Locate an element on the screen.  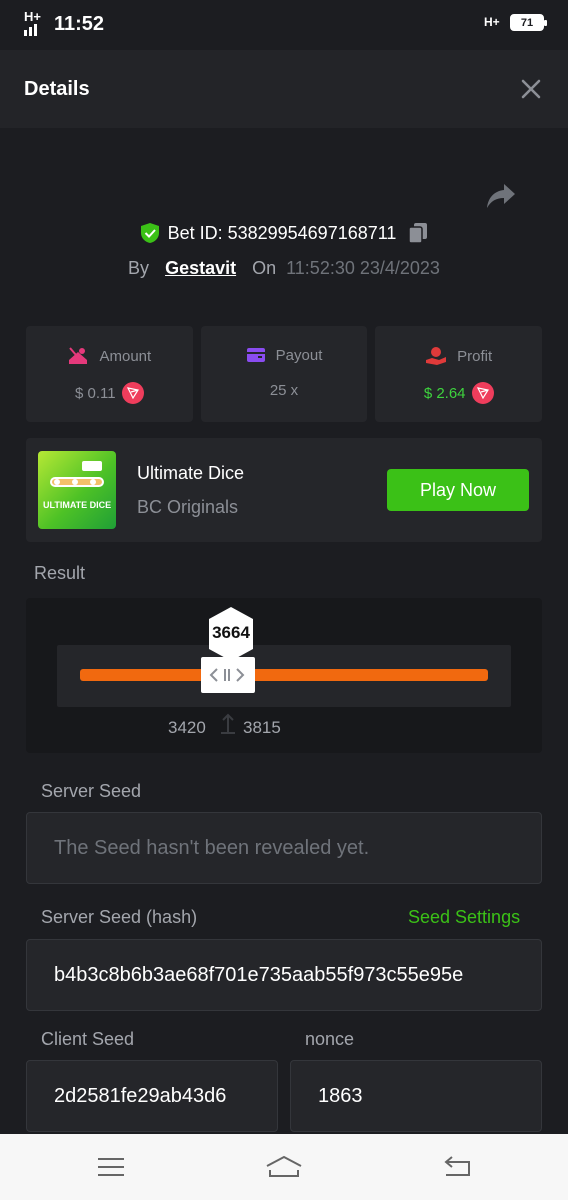
slider-handle-icon is located at coordinates (227, 675).